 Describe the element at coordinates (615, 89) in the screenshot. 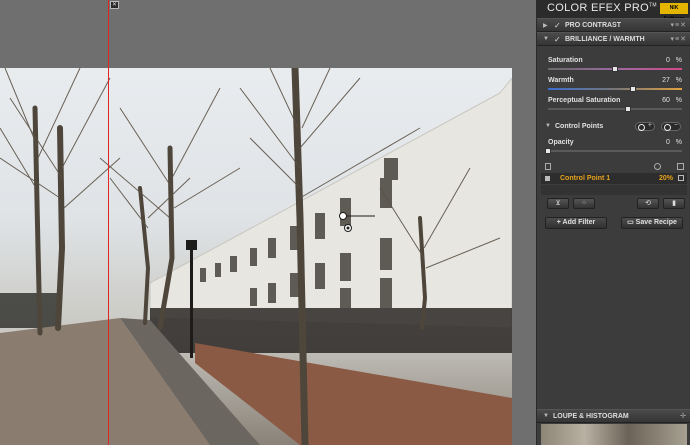

I see `warmth-track` at that location.